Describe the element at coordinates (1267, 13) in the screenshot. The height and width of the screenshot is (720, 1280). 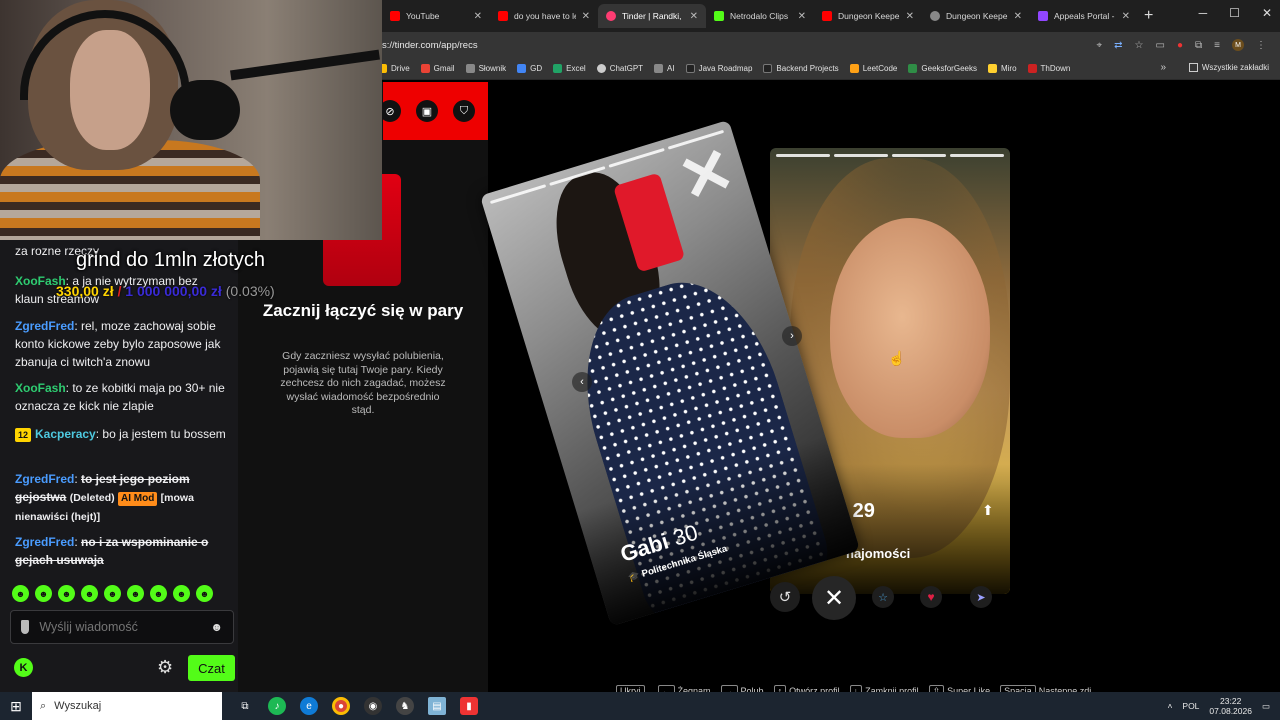
I see `close-window-icon: ✕` at that location.